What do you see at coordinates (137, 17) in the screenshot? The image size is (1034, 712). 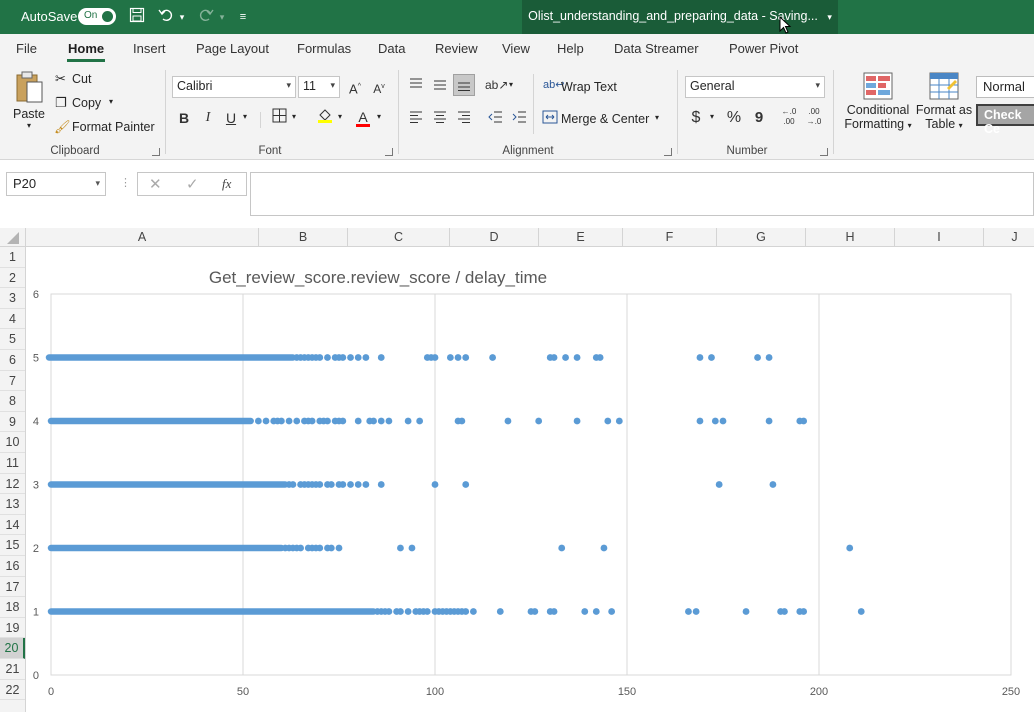 I see `save-icon` at bounding box center [137, 17].